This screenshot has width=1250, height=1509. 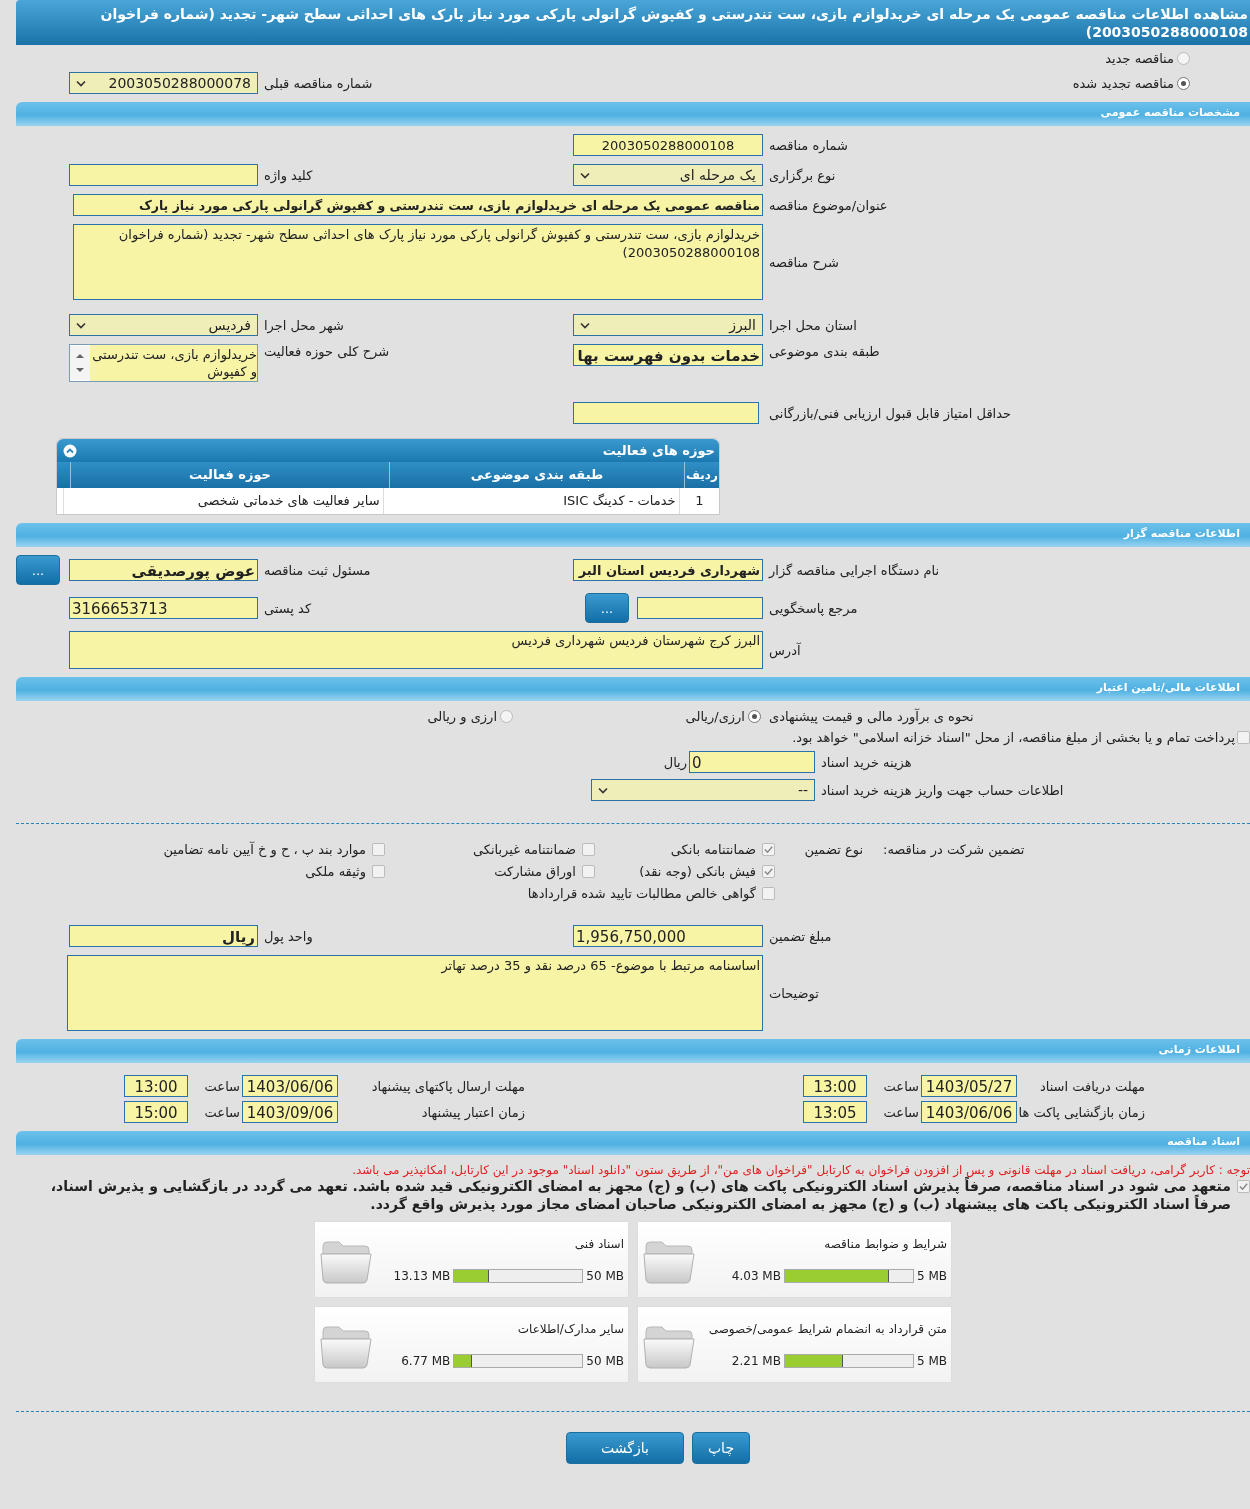 I want to click on table-title: حوزه های فعالیت, so click(x=658, y=450).